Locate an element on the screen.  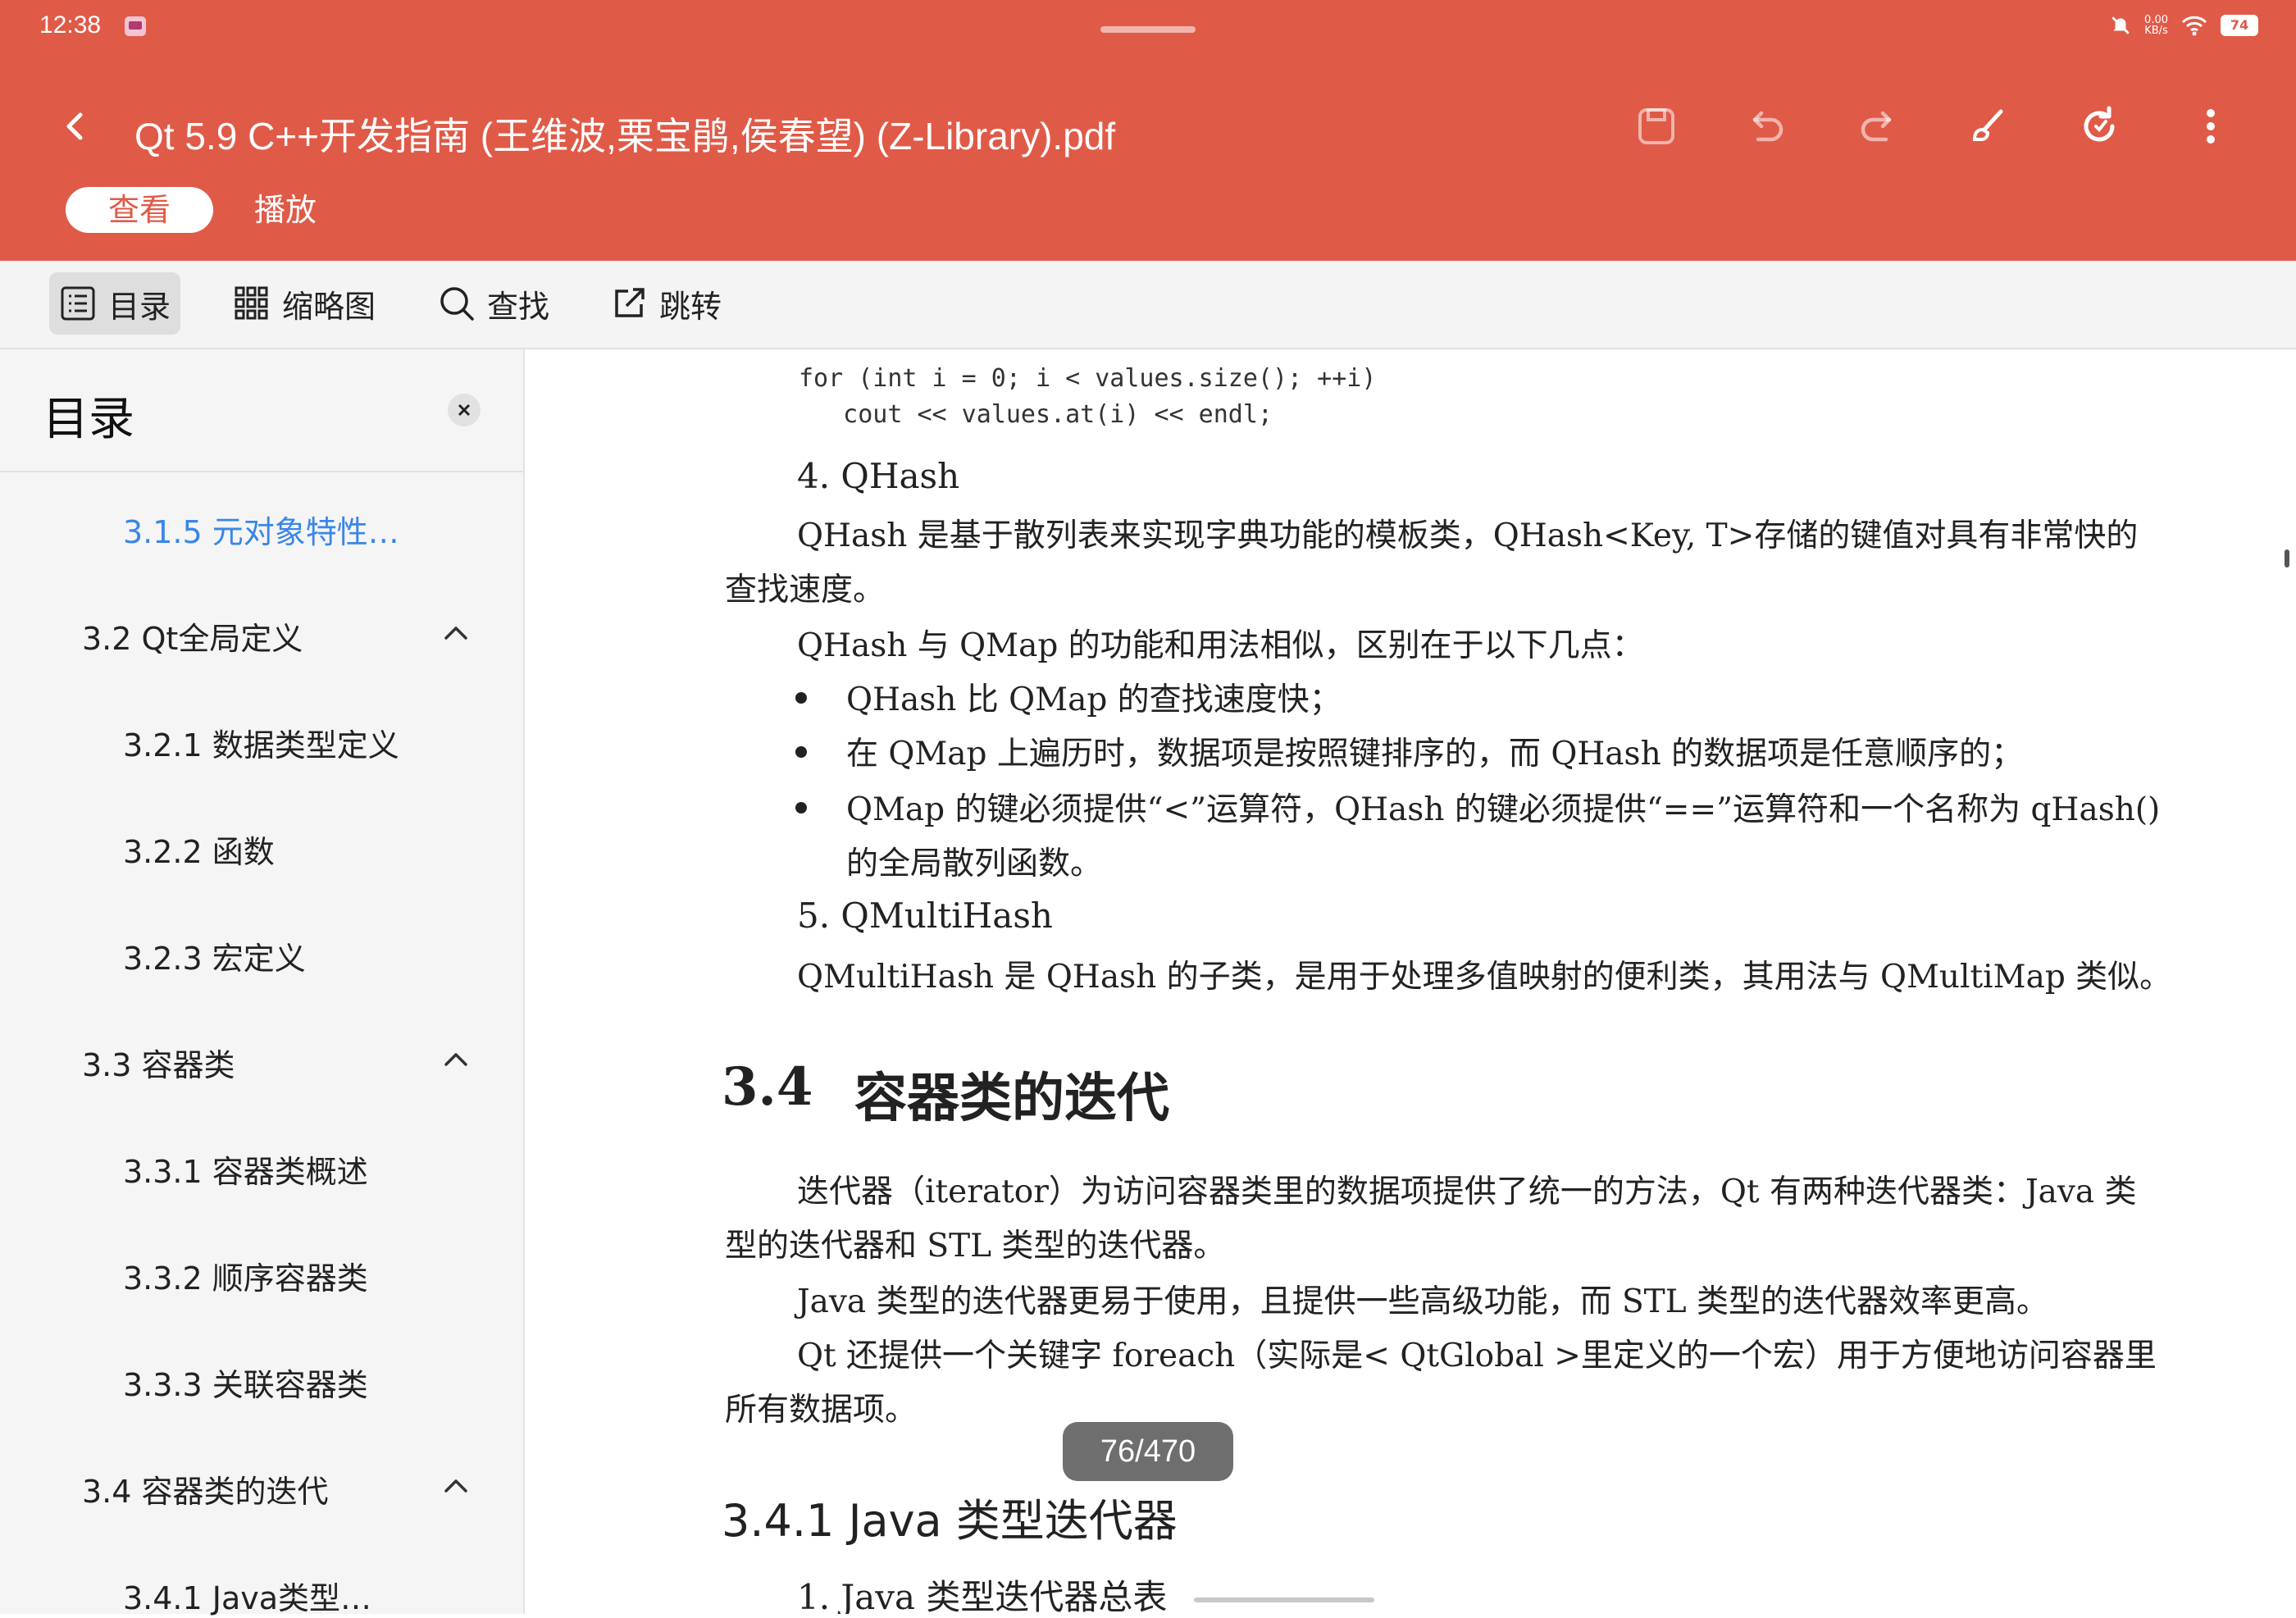
external-link-icon is located at coordinates (630, 302).